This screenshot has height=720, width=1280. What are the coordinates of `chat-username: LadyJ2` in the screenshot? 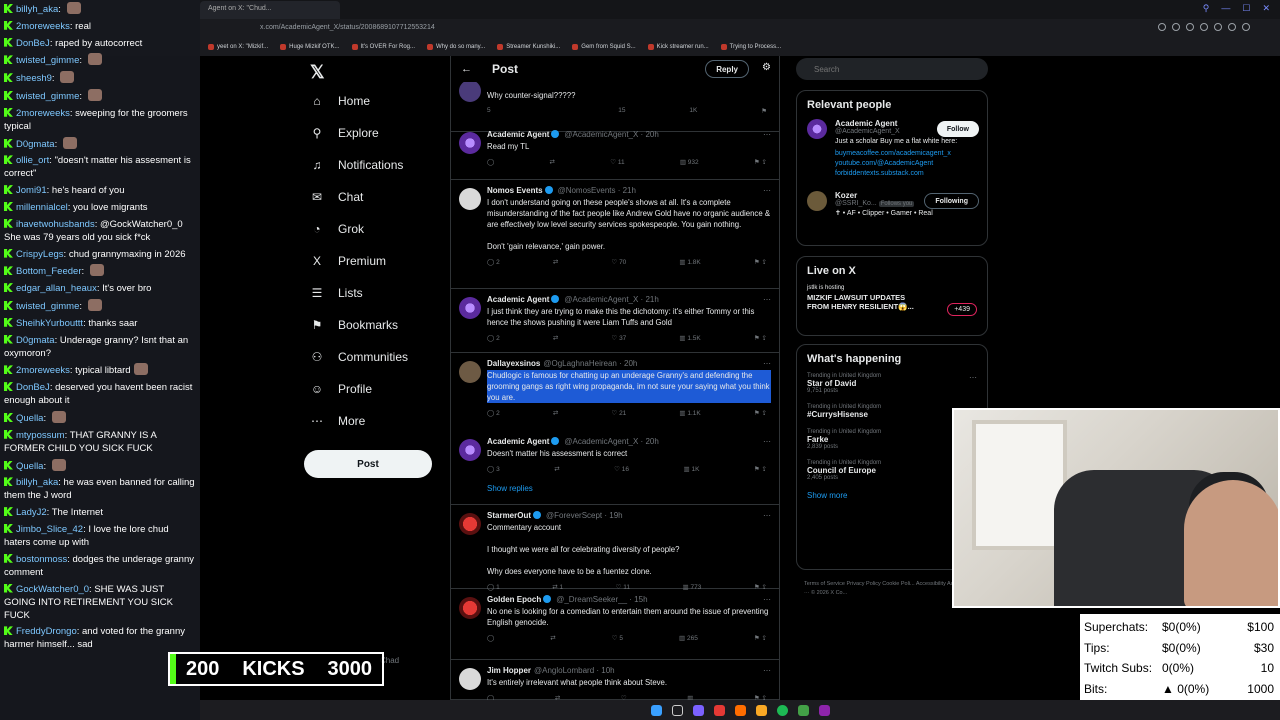 It's located at (31, 512).